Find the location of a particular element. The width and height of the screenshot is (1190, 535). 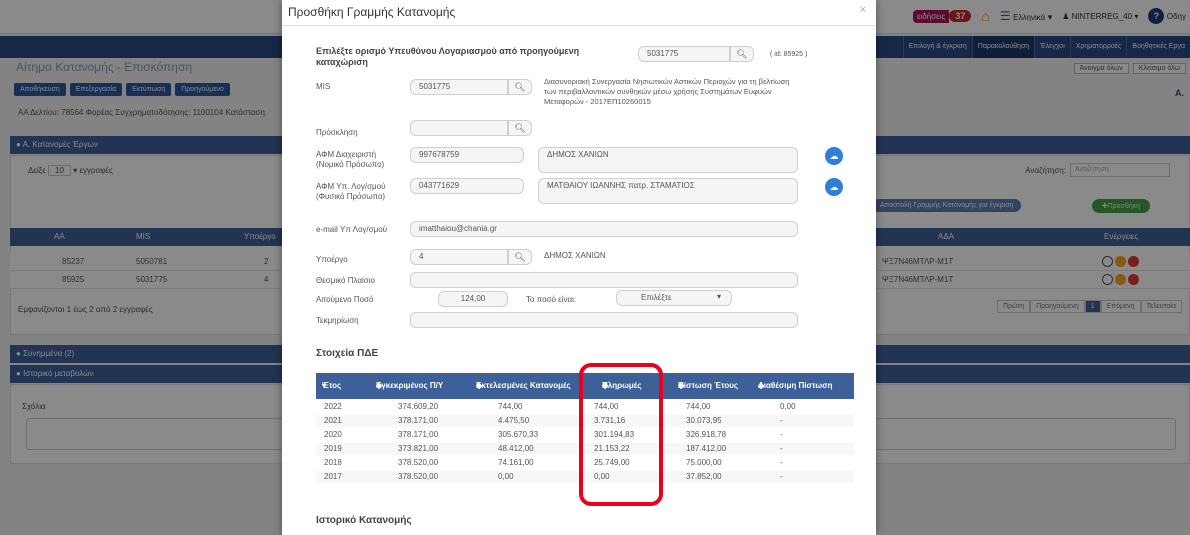

col-year-credit: Πίστωση Έτους ◆ is located at coordinates (708, 386).